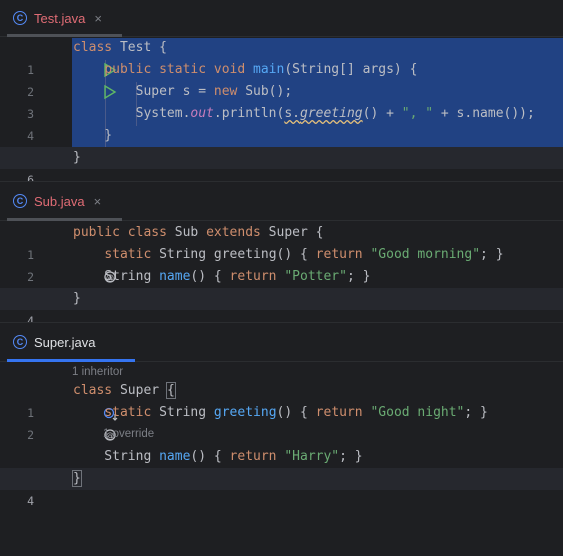 The image size is (563, 556). What do you see at coordinates (183, 91) in the screenshot?
I see `code-text: Super s = new Sub();` at bounding box center [183, 91].